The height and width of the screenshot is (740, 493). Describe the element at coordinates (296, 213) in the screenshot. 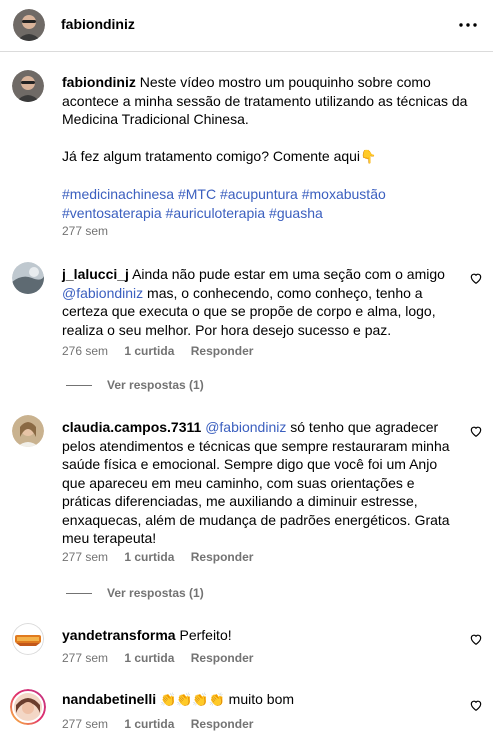

I see `hashtag-link: #guasha` at that location.